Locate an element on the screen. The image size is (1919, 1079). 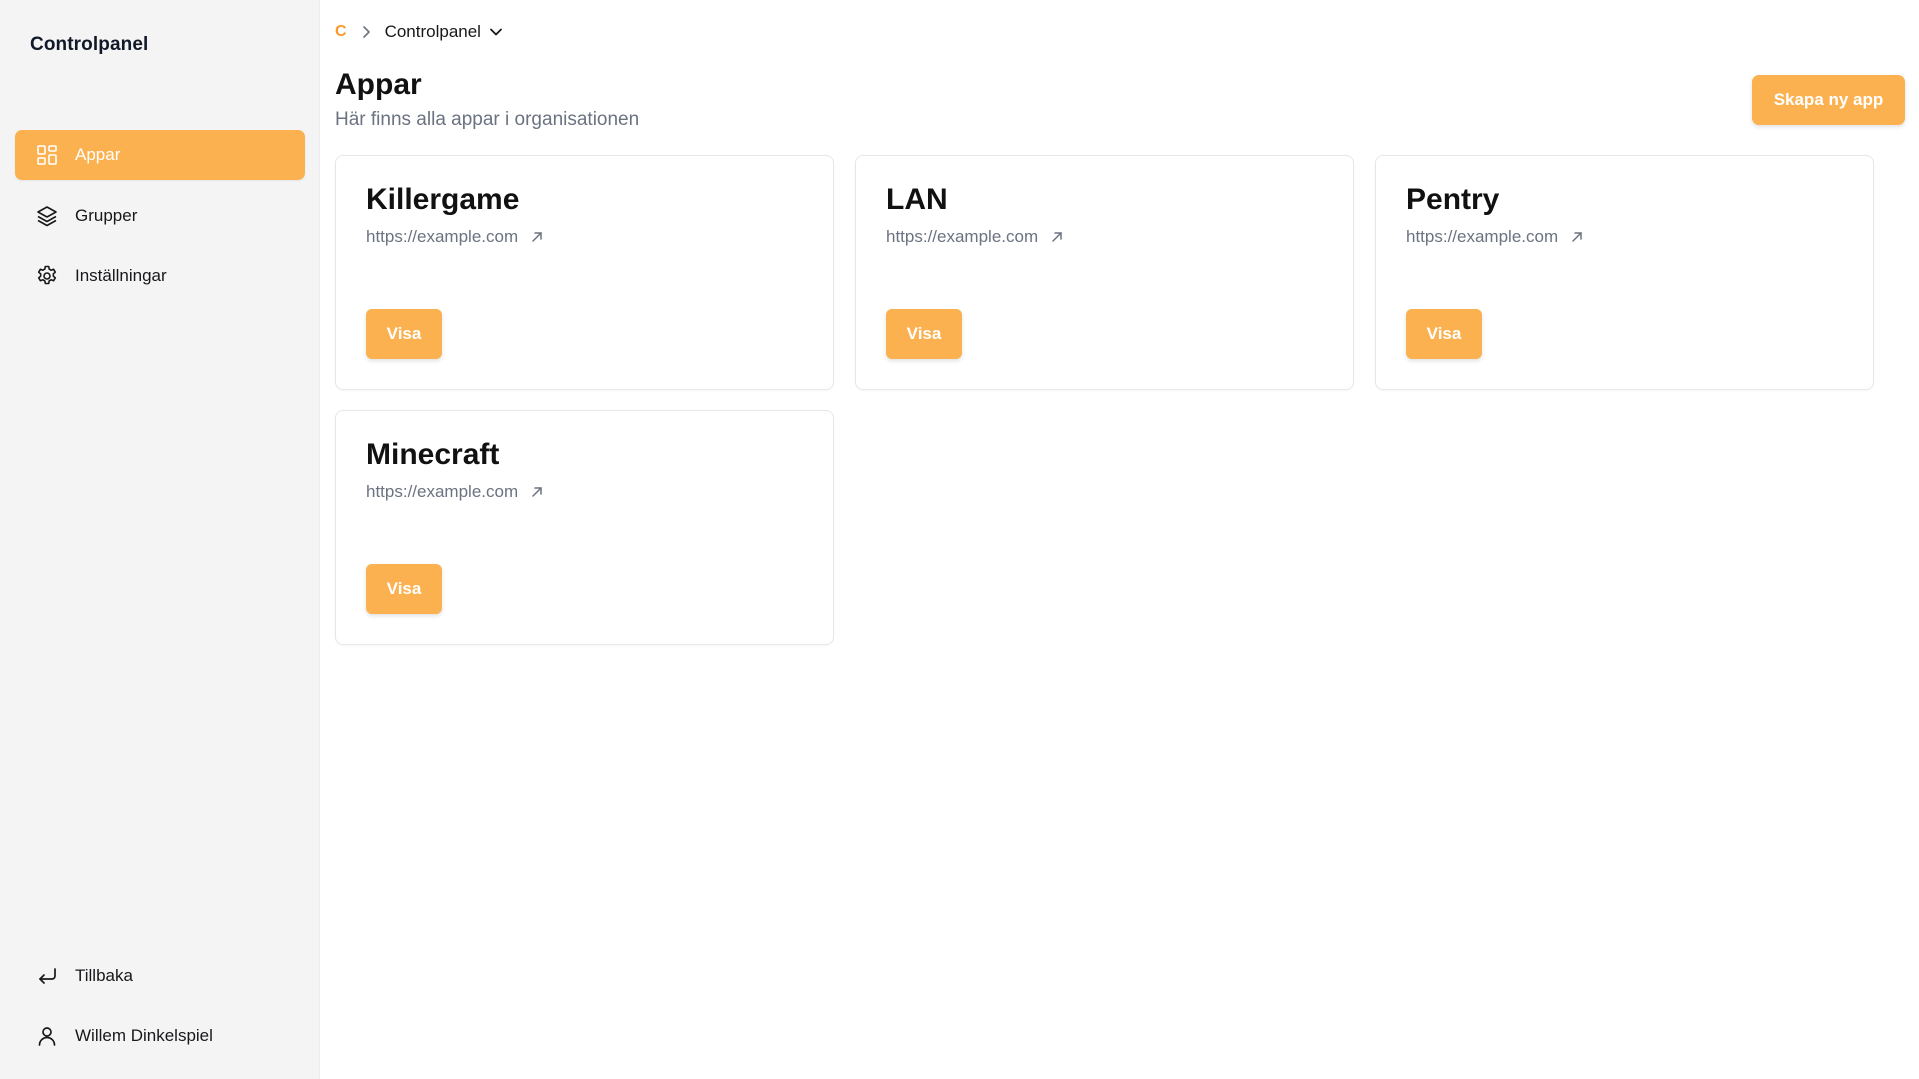
user-icon is located at coordinates (47, 1036).